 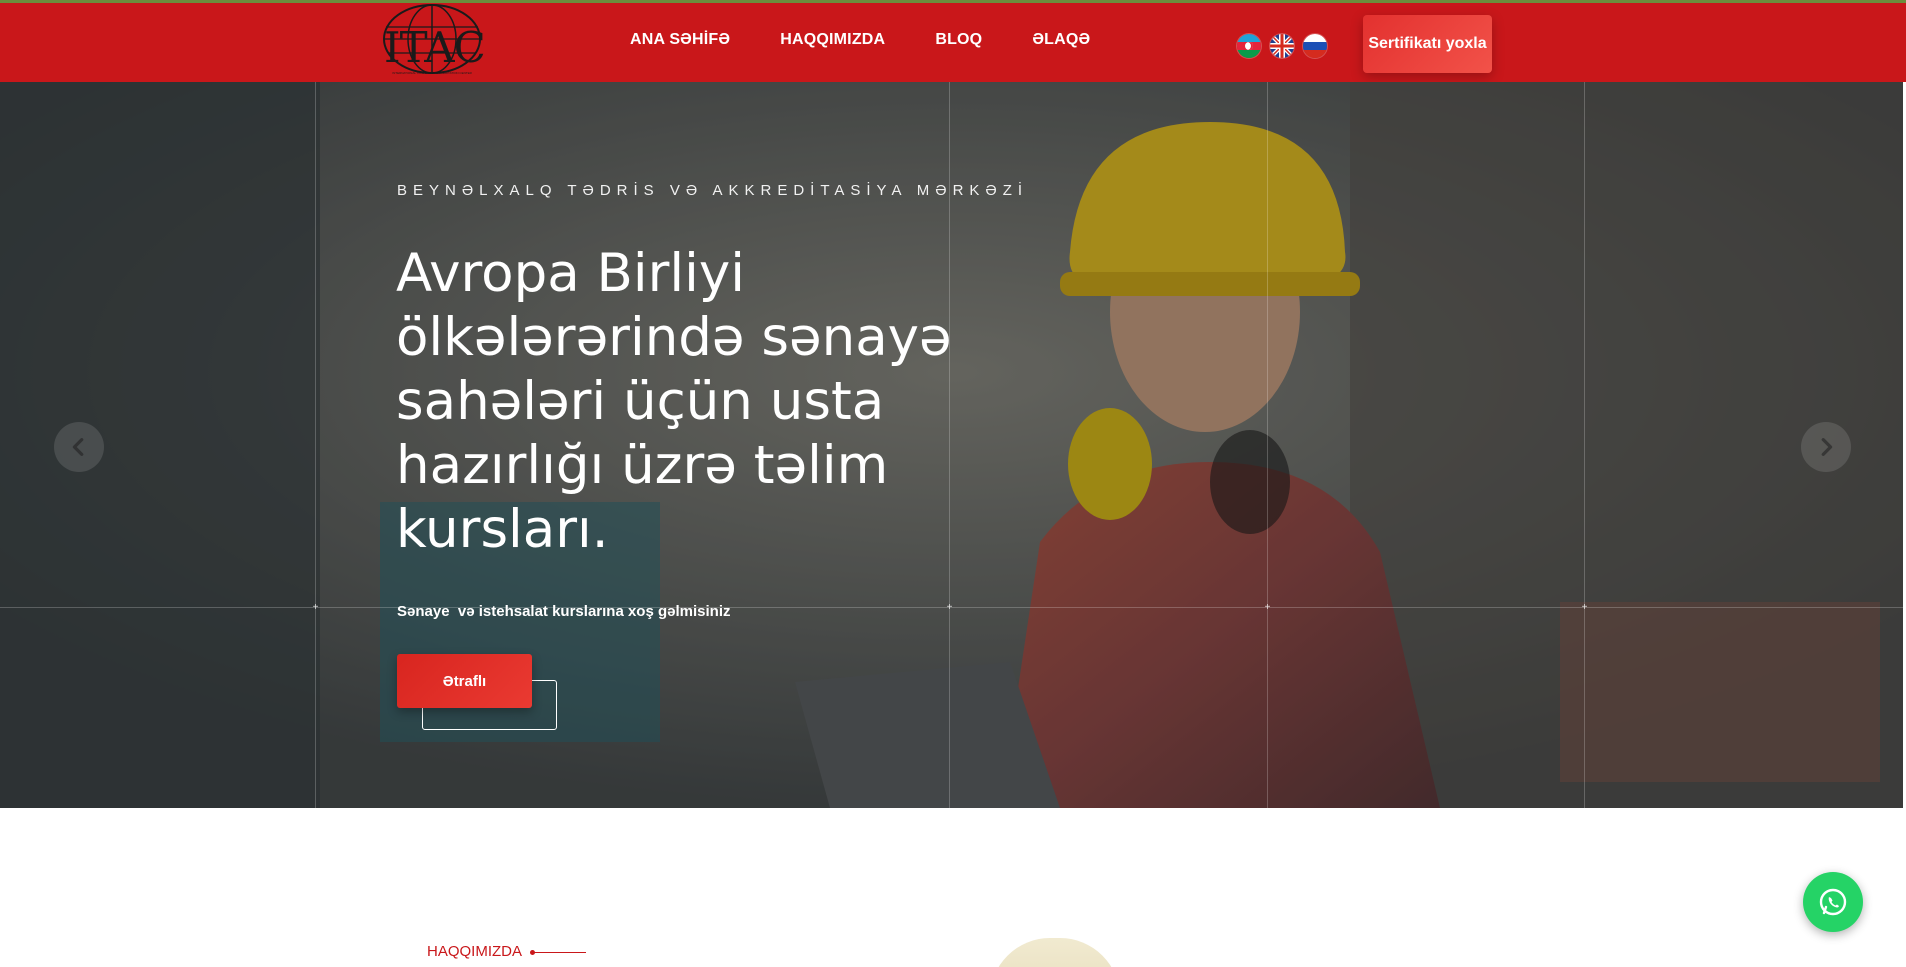 What do you see at coordinates (832, 40) in the screenshot?
I see `nav-about: HAQQIMIZDA` at bounding box center [832, 40].